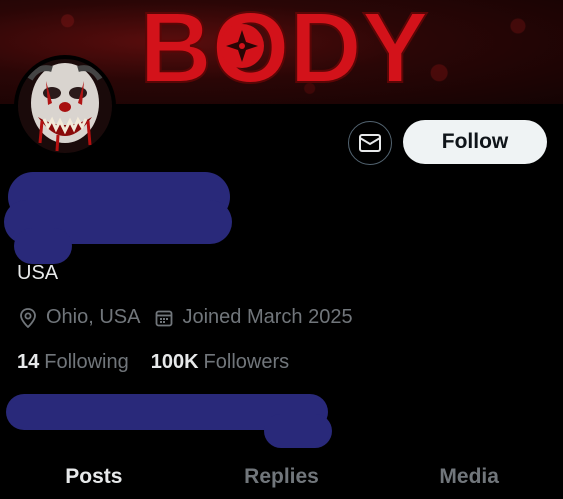  I want to click on followers-count: 100K, so click(174, 362).